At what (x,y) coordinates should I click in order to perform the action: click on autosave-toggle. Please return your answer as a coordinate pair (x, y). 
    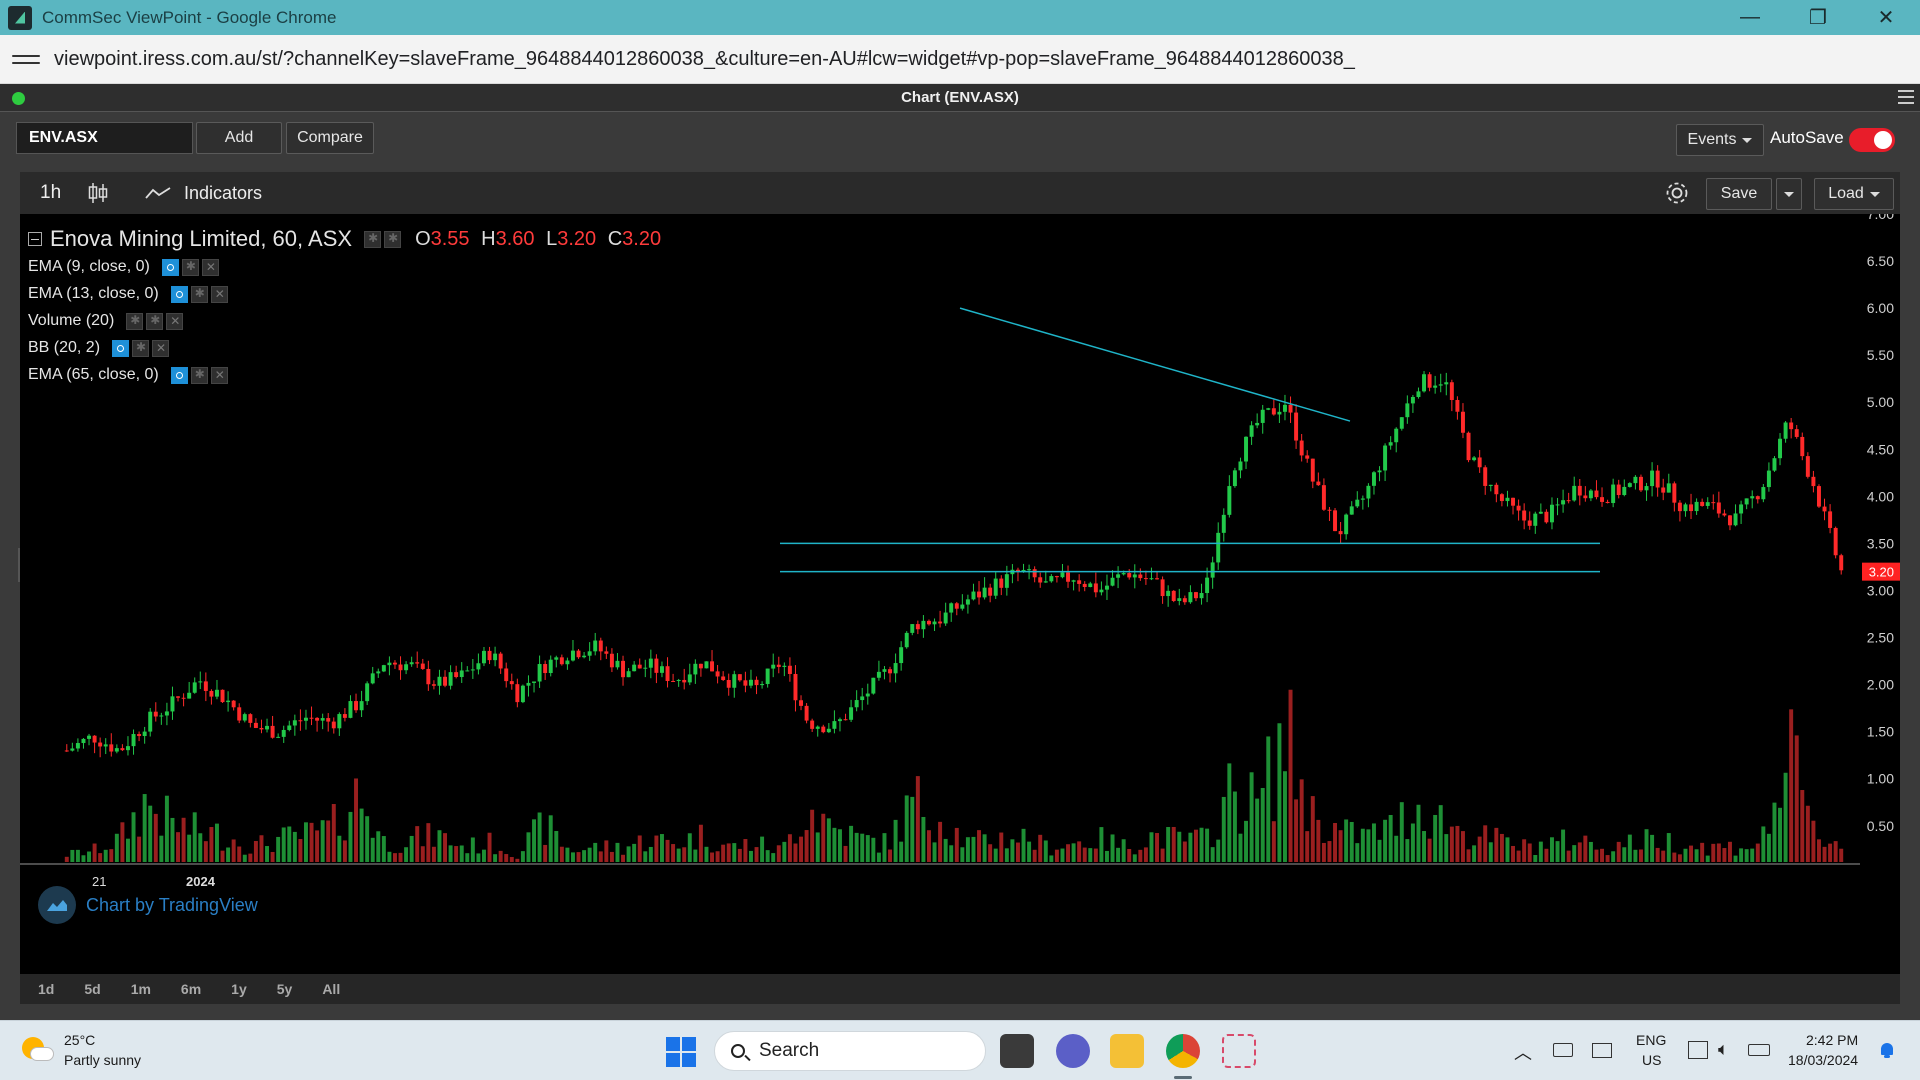
    Looking at the image, I should click on (1872, 140).